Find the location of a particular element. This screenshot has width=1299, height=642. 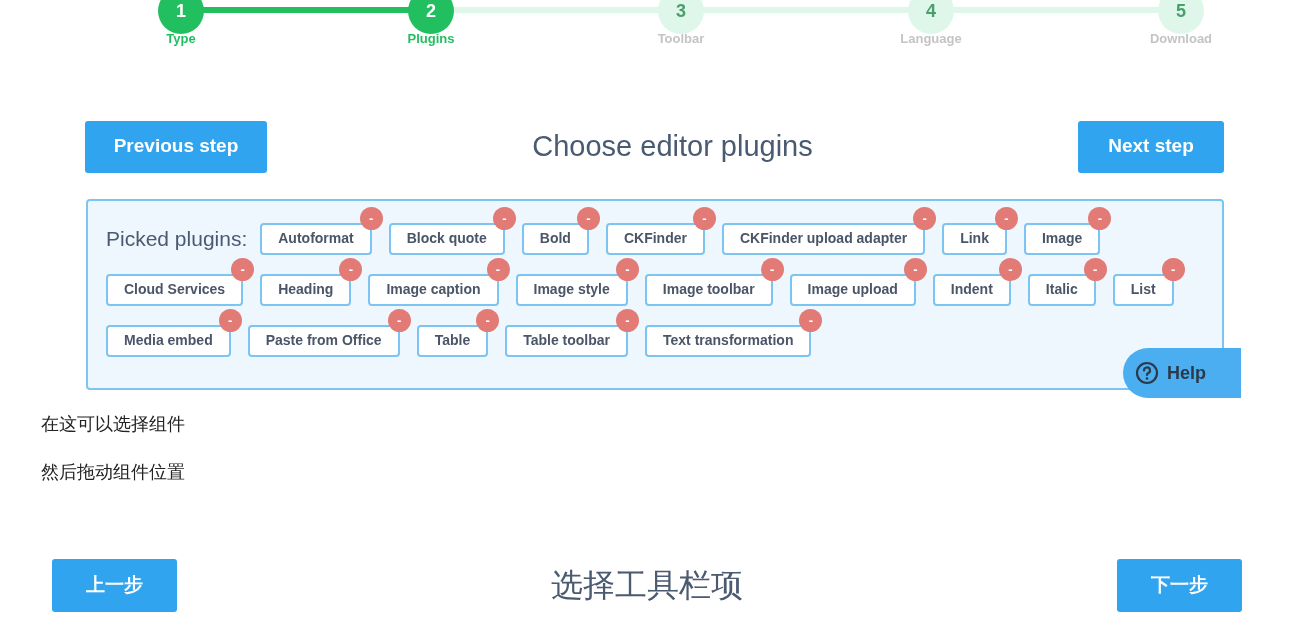

plugin-tag: Heading is located at coordinates (306, 289).